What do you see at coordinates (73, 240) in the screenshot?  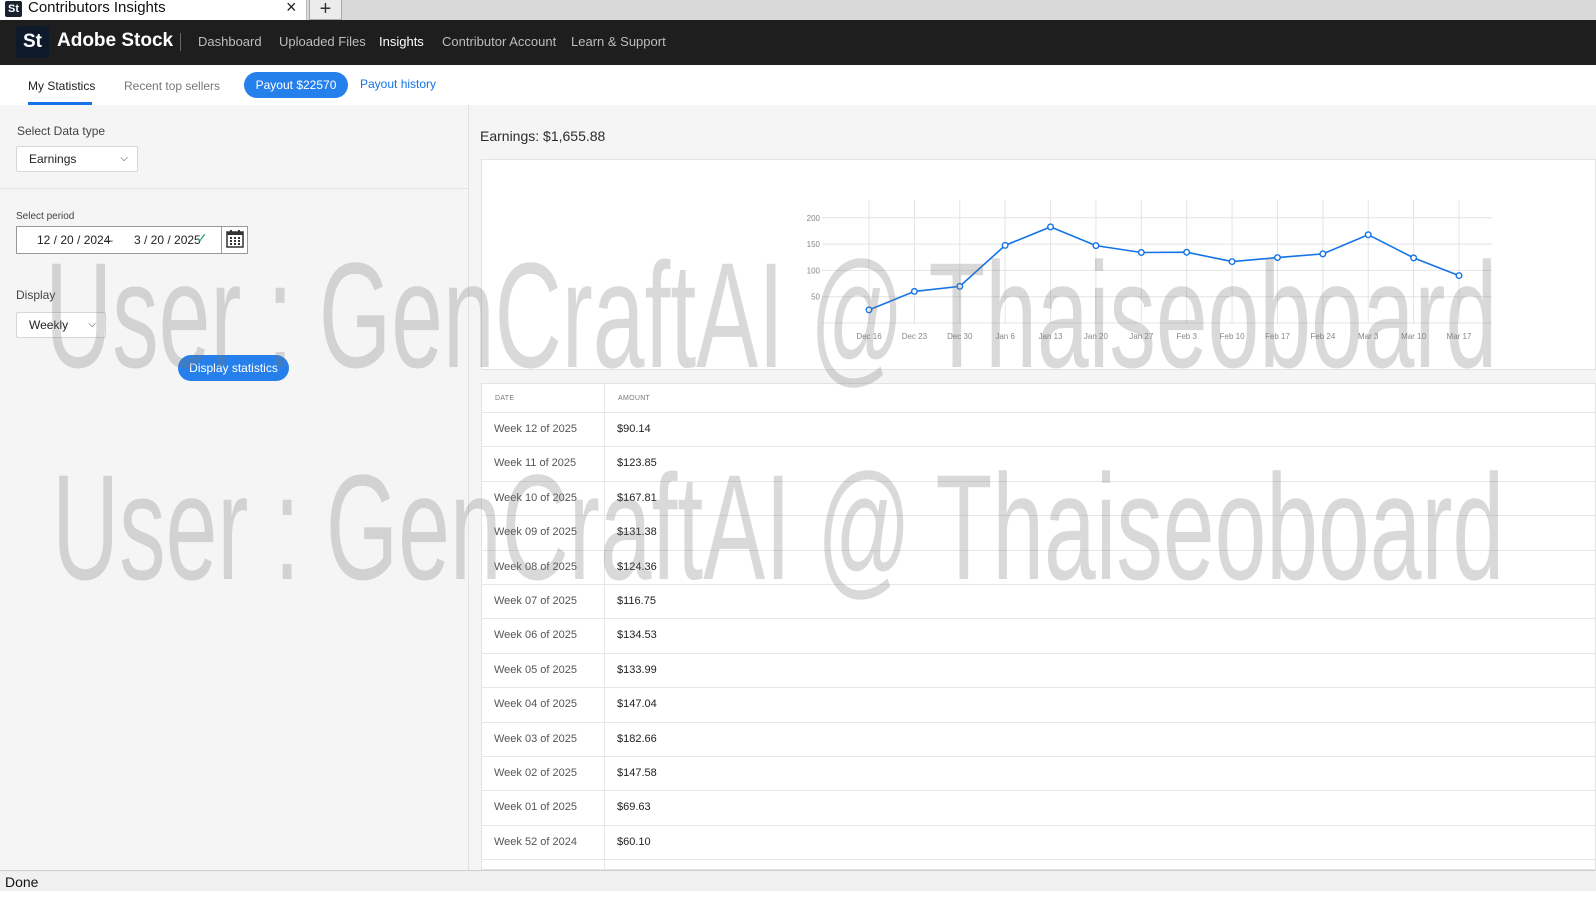 I see `date-from: 12 / 20 / 2024` at bounding box center [73, 240].